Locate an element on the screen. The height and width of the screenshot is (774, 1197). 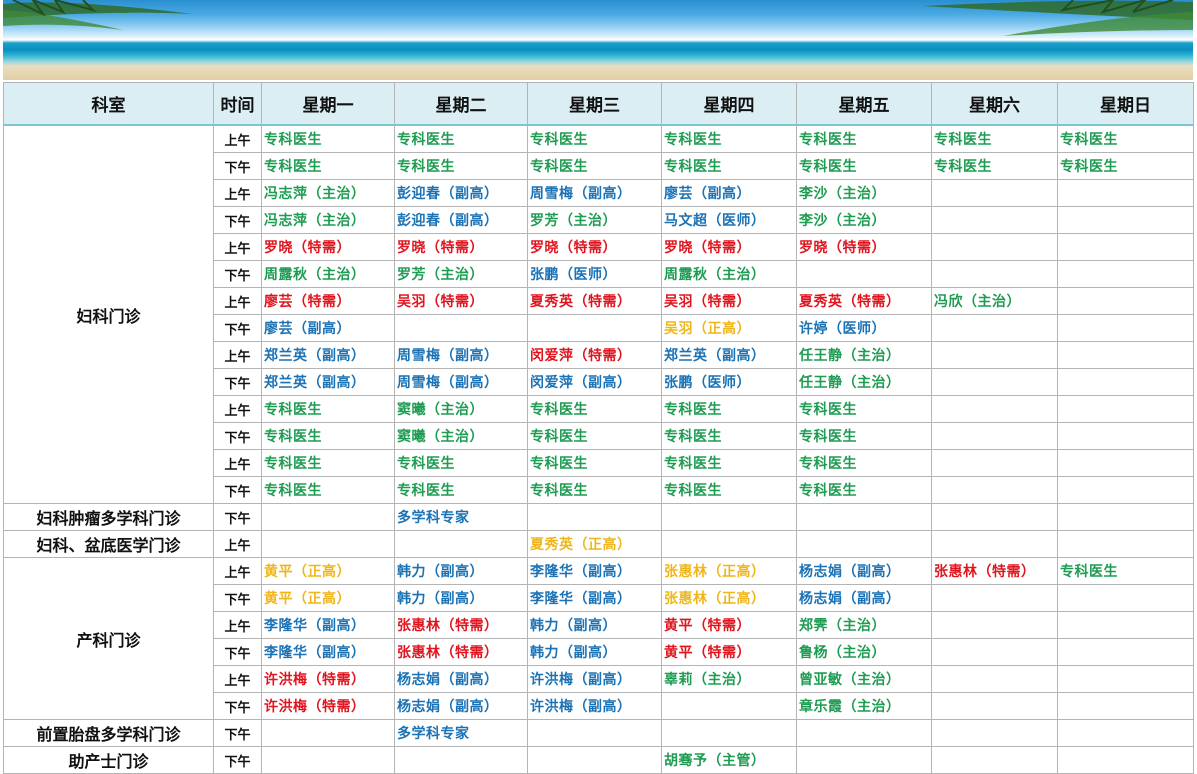
header-row: 科室 时间 星期一 星期二 星期三 星期四 星期五 星期六 星期日 is located at coordinates (598, 104).